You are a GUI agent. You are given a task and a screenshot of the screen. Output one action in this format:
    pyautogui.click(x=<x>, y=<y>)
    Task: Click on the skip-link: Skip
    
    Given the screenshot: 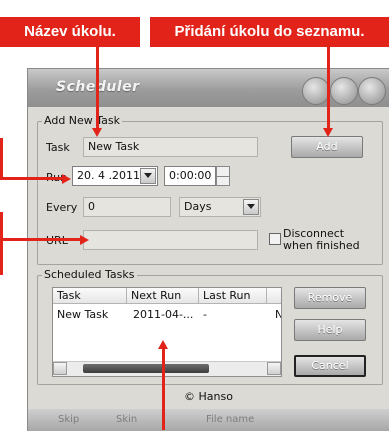 What is the action you would take?
    pyautogui.click(x=68, y=419)
    